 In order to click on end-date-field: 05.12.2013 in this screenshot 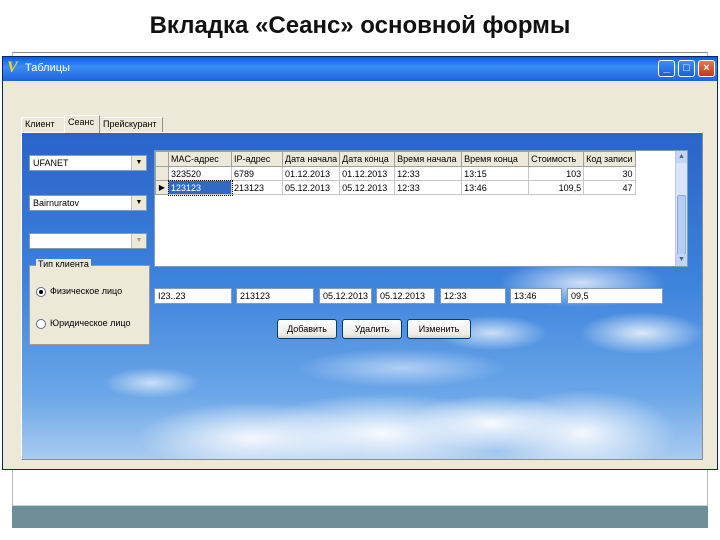, I will do `click(405, 296)`.